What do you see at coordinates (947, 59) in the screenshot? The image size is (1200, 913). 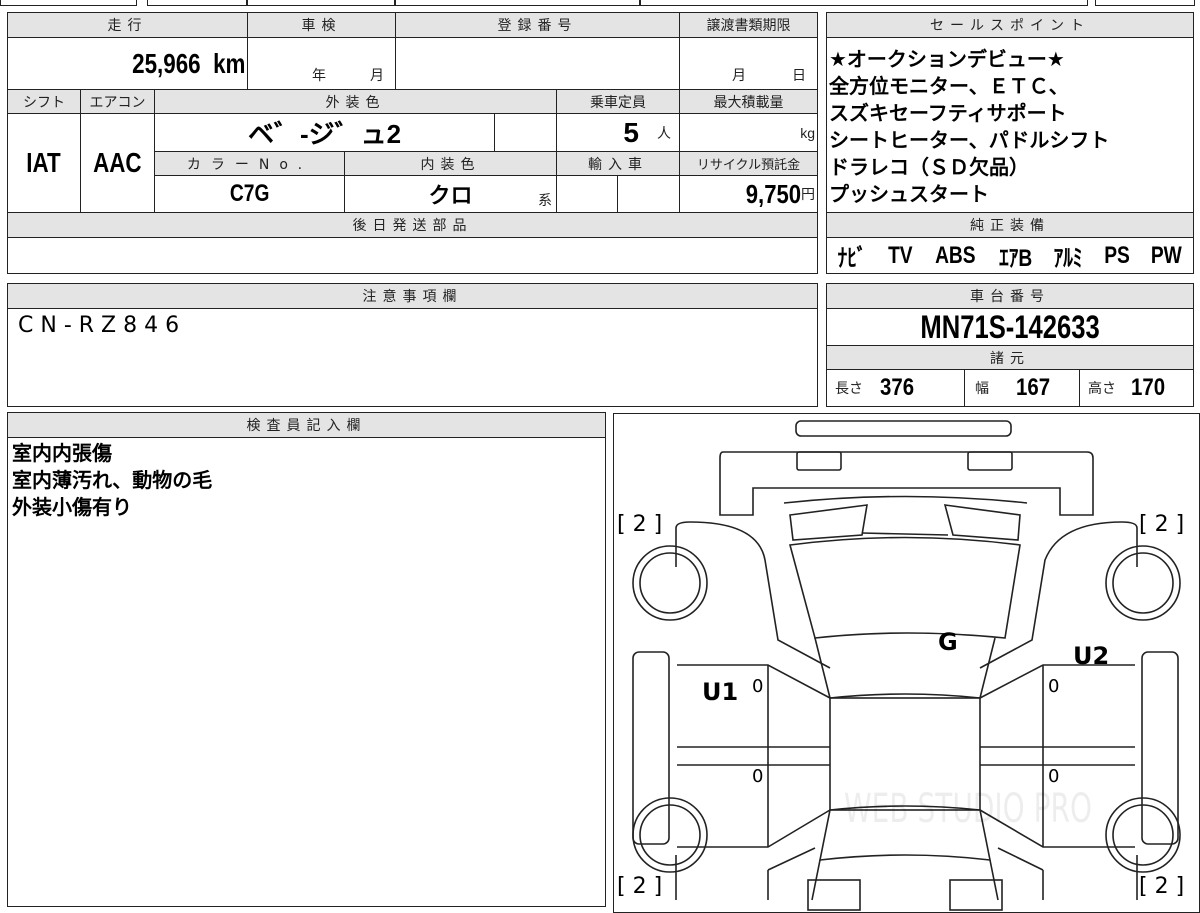 I see `sales-point: ★オークションデビュー★` at bounding box center [947, 59].